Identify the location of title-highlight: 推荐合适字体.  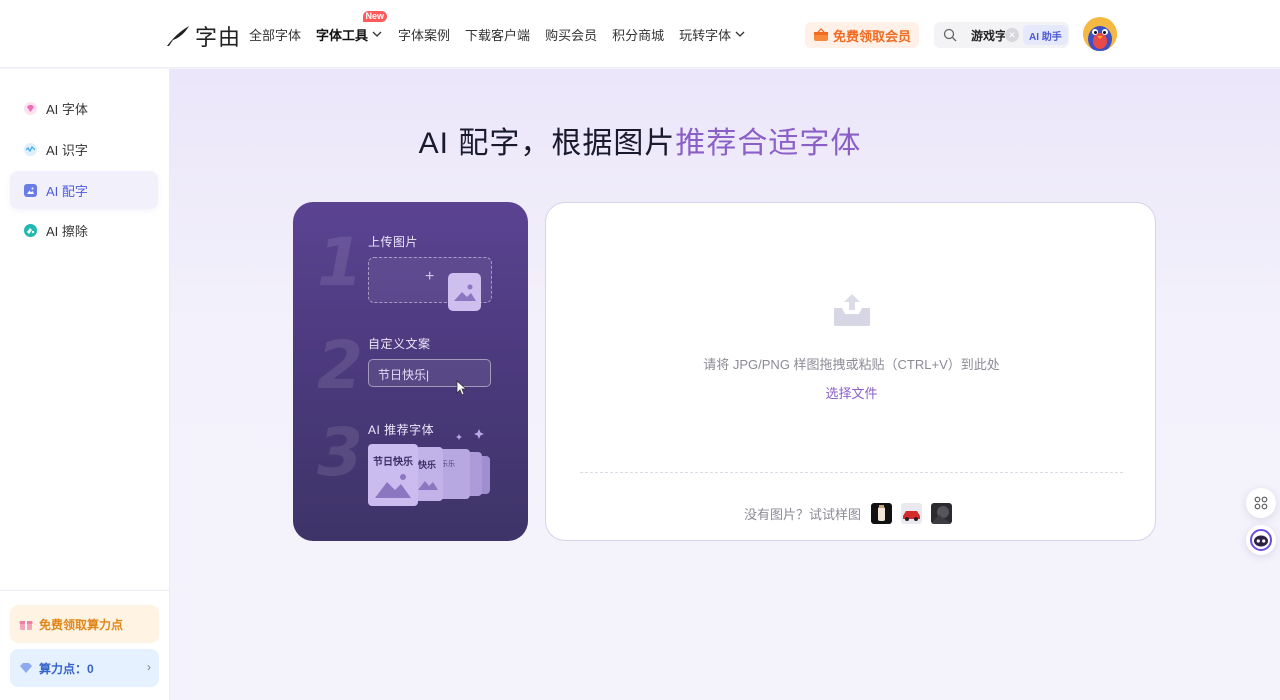
(768, 143).